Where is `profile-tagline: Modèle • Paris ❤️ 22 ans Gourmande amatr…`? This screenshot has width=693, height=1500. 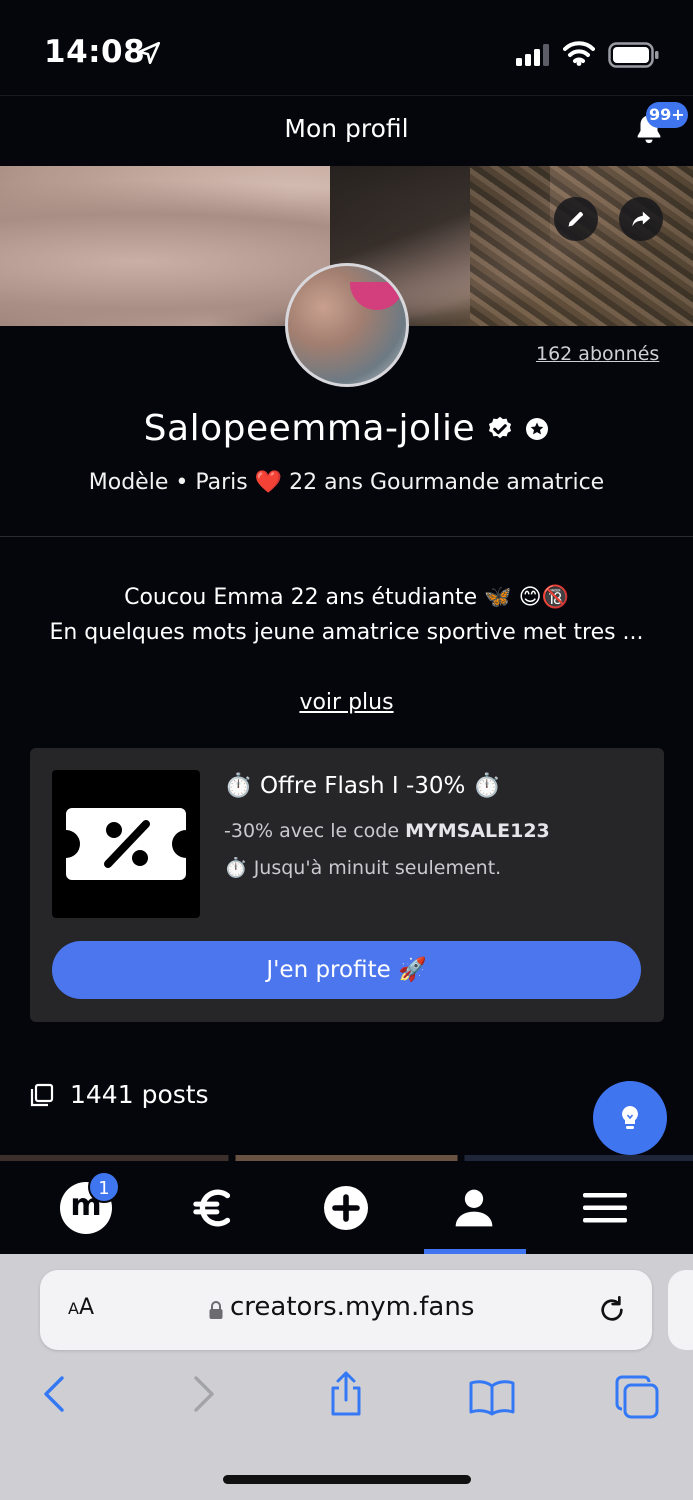
profile-tagline: Modèle • Paris ❤️ 22 ans Gourmande amatr… is located at coordinates (346, 482).